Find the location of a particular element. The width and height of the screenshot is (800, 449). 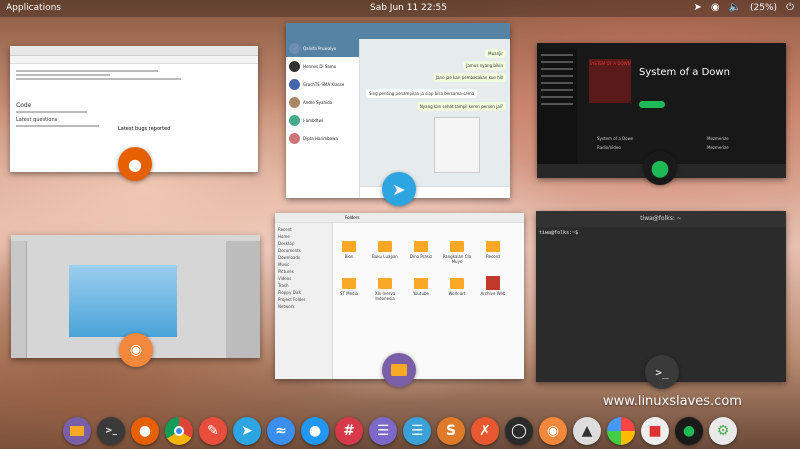

chat-item: Dipta Harimbawa is located at coordinates (322, 138).